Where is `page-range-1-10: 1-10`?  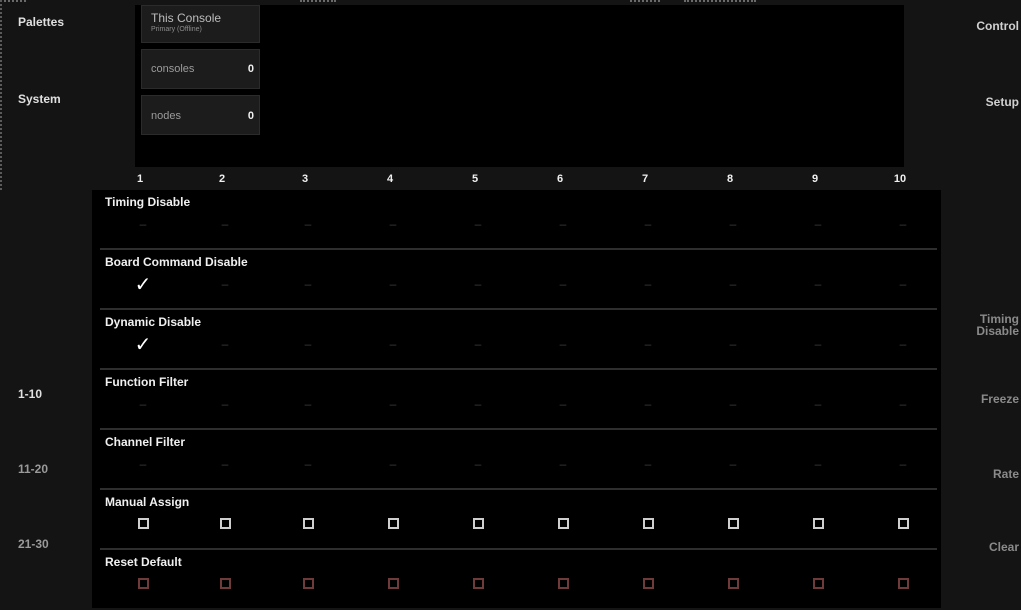
page-range-1-10: 1-10 is located at coordinates (30, 394).